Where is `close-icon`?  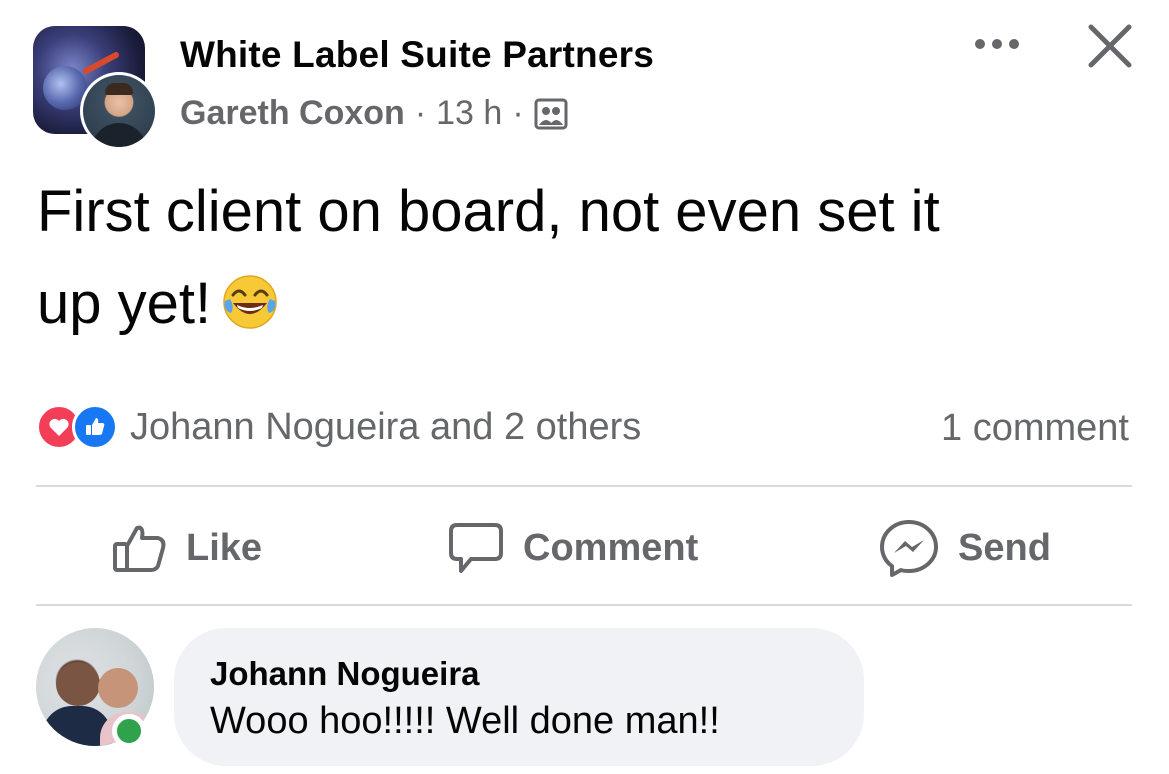
close-icon is located at coordinates (1110, 46).